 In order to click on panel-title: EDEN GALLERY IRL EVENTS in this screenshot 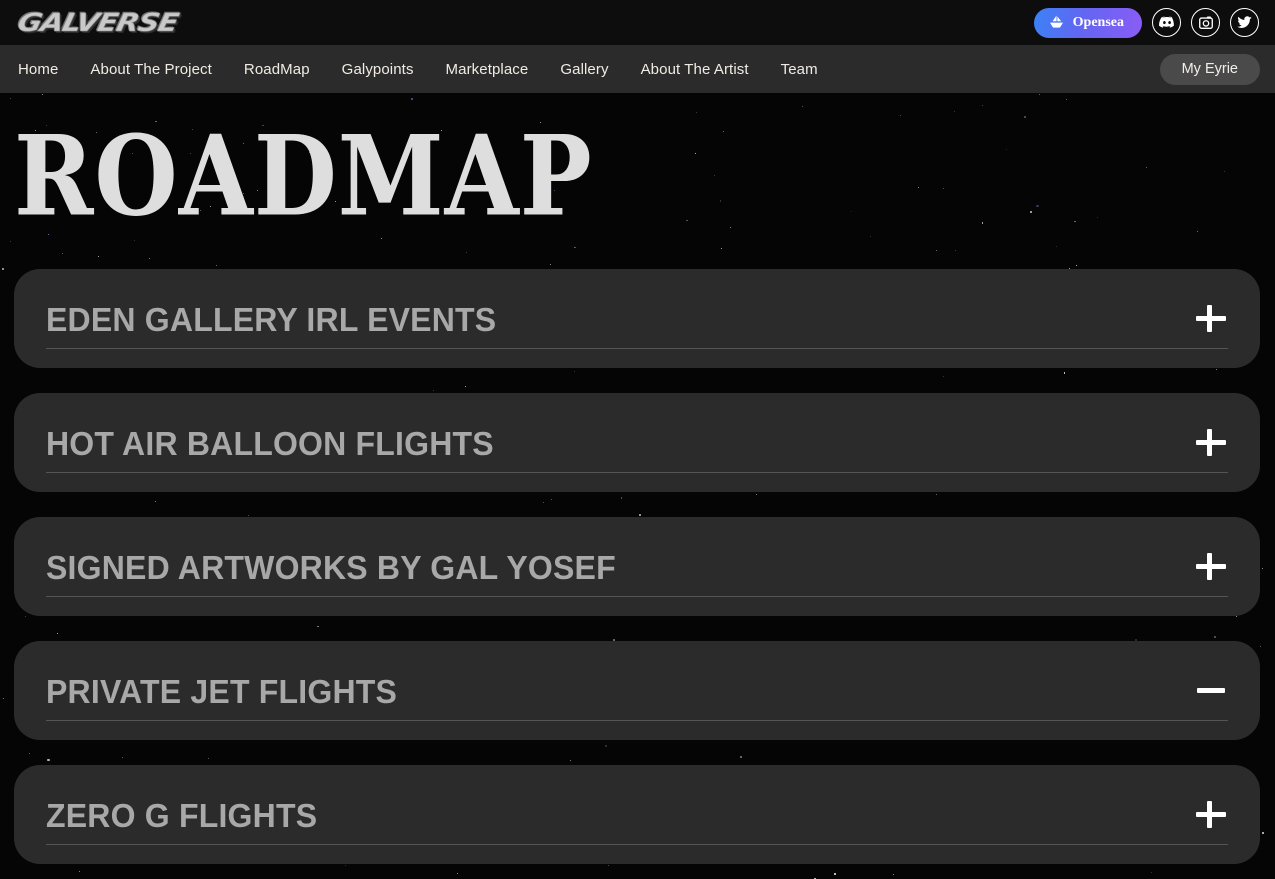, I will do `click(271, 319)`.